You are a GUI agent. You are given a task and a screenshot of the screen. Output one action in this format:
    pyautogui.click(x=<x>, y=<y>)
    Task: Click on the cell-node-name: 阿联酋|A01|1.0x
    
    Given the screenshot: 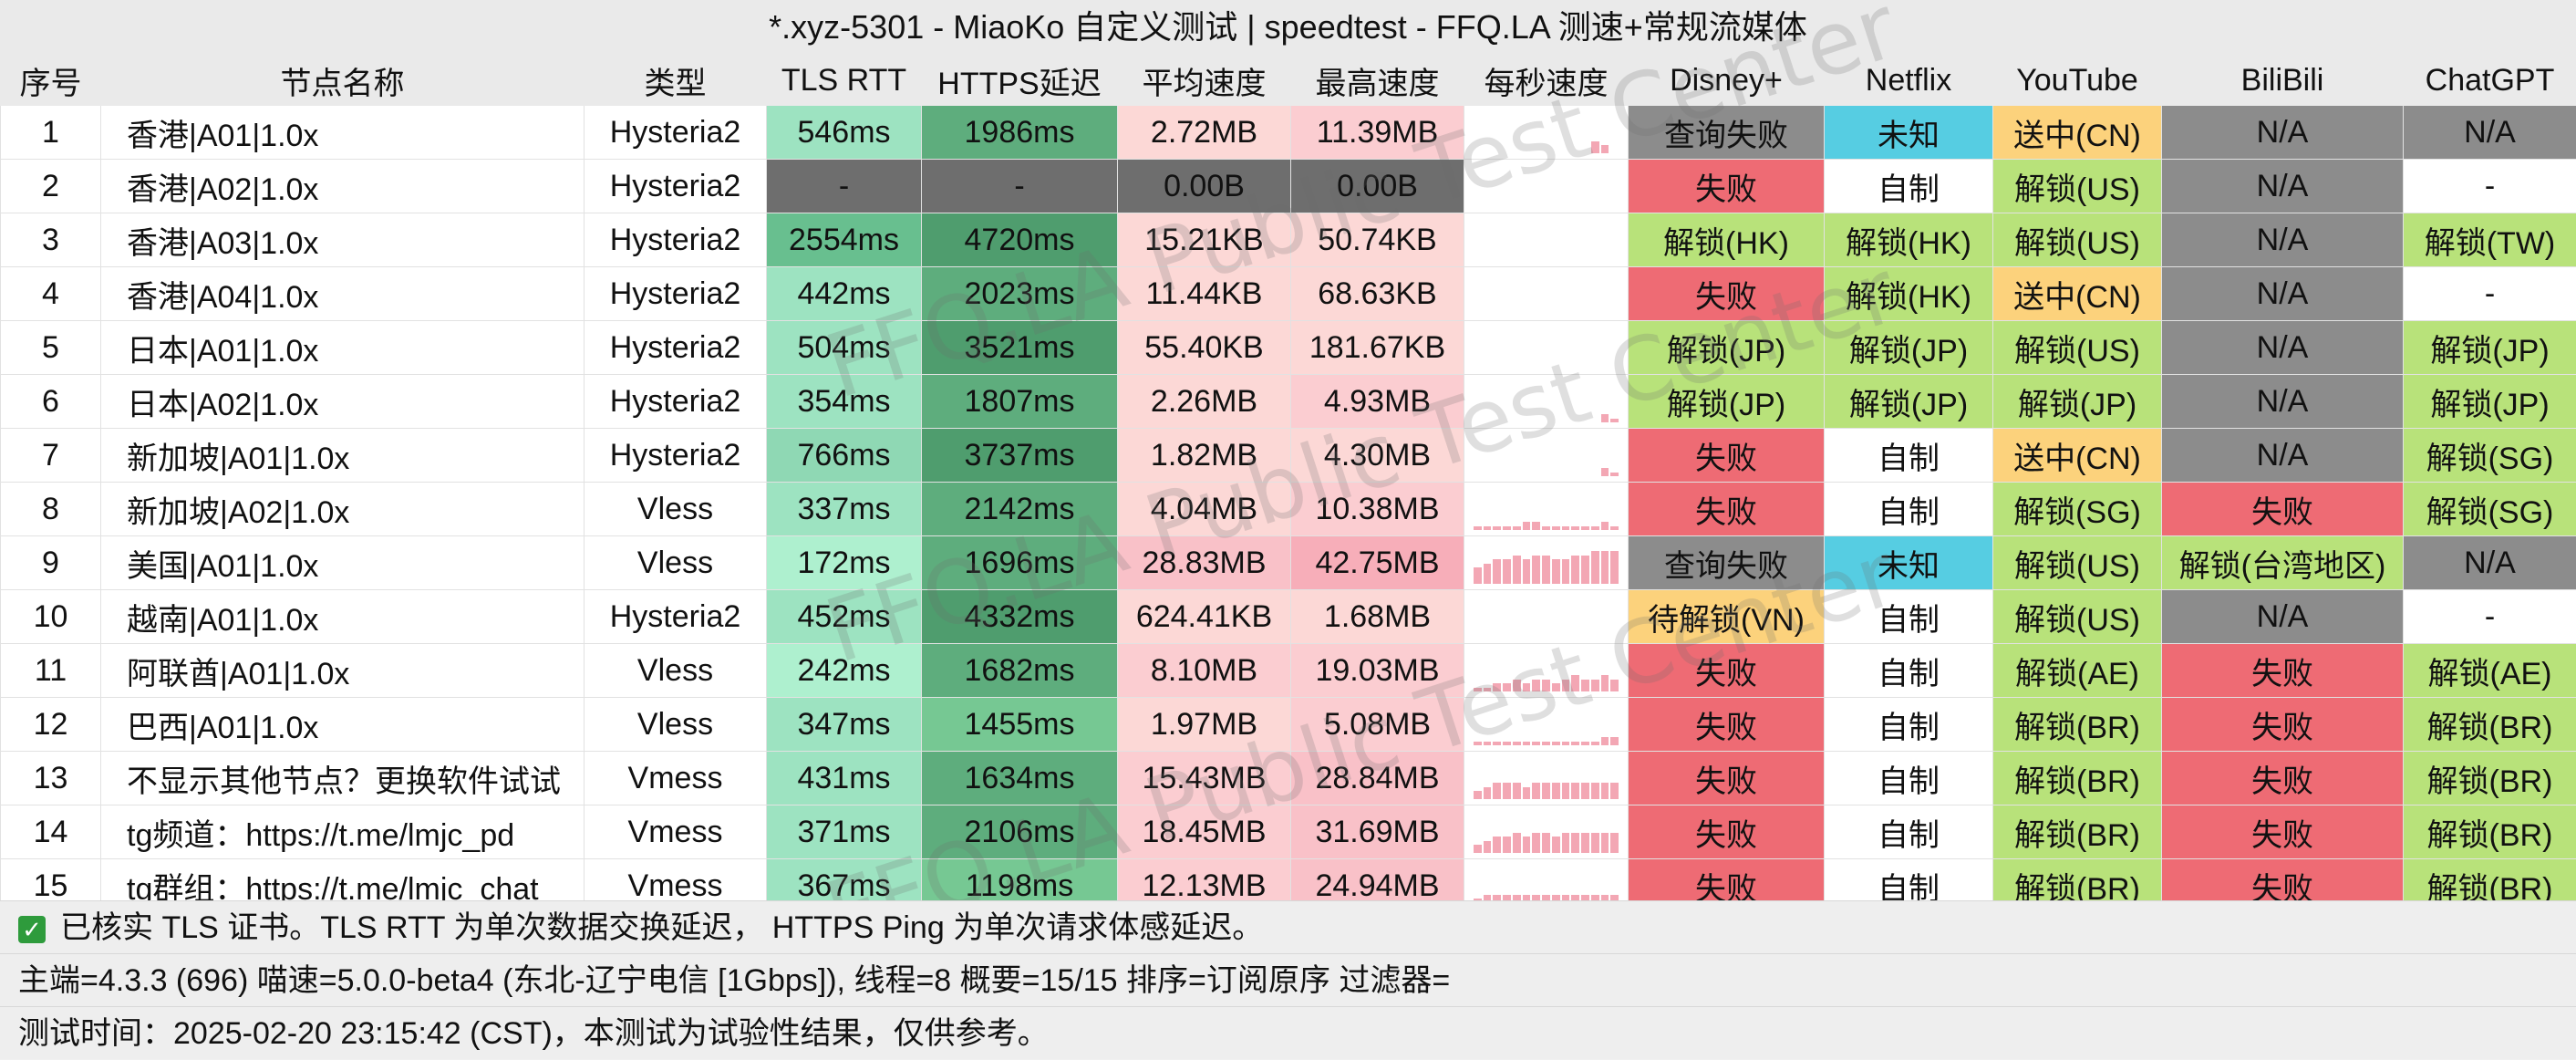 What is the action you would take?
    pyautogui.click(x=342, y=671)
    